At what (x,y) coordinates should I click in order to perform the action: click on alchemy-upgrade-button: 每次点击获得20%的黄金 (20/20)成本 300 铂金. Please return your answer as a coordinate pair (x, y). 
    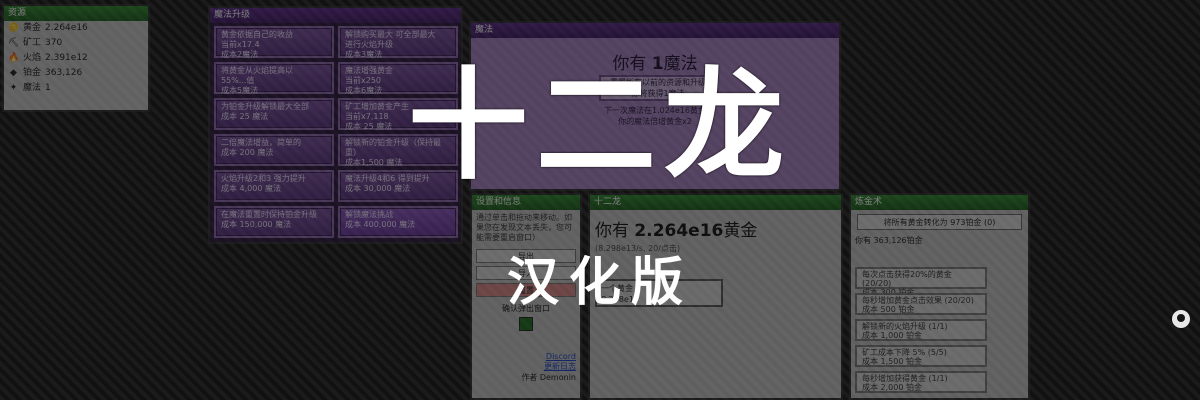
    Looking at the image, I should click on (921, 282).